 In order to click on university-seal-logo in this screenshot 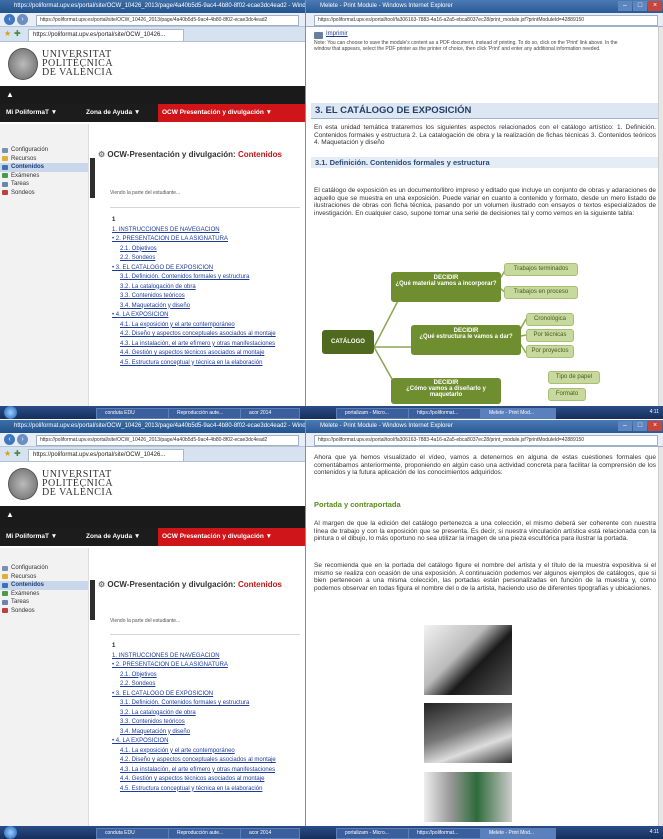, I will do `click(23, 484)`.